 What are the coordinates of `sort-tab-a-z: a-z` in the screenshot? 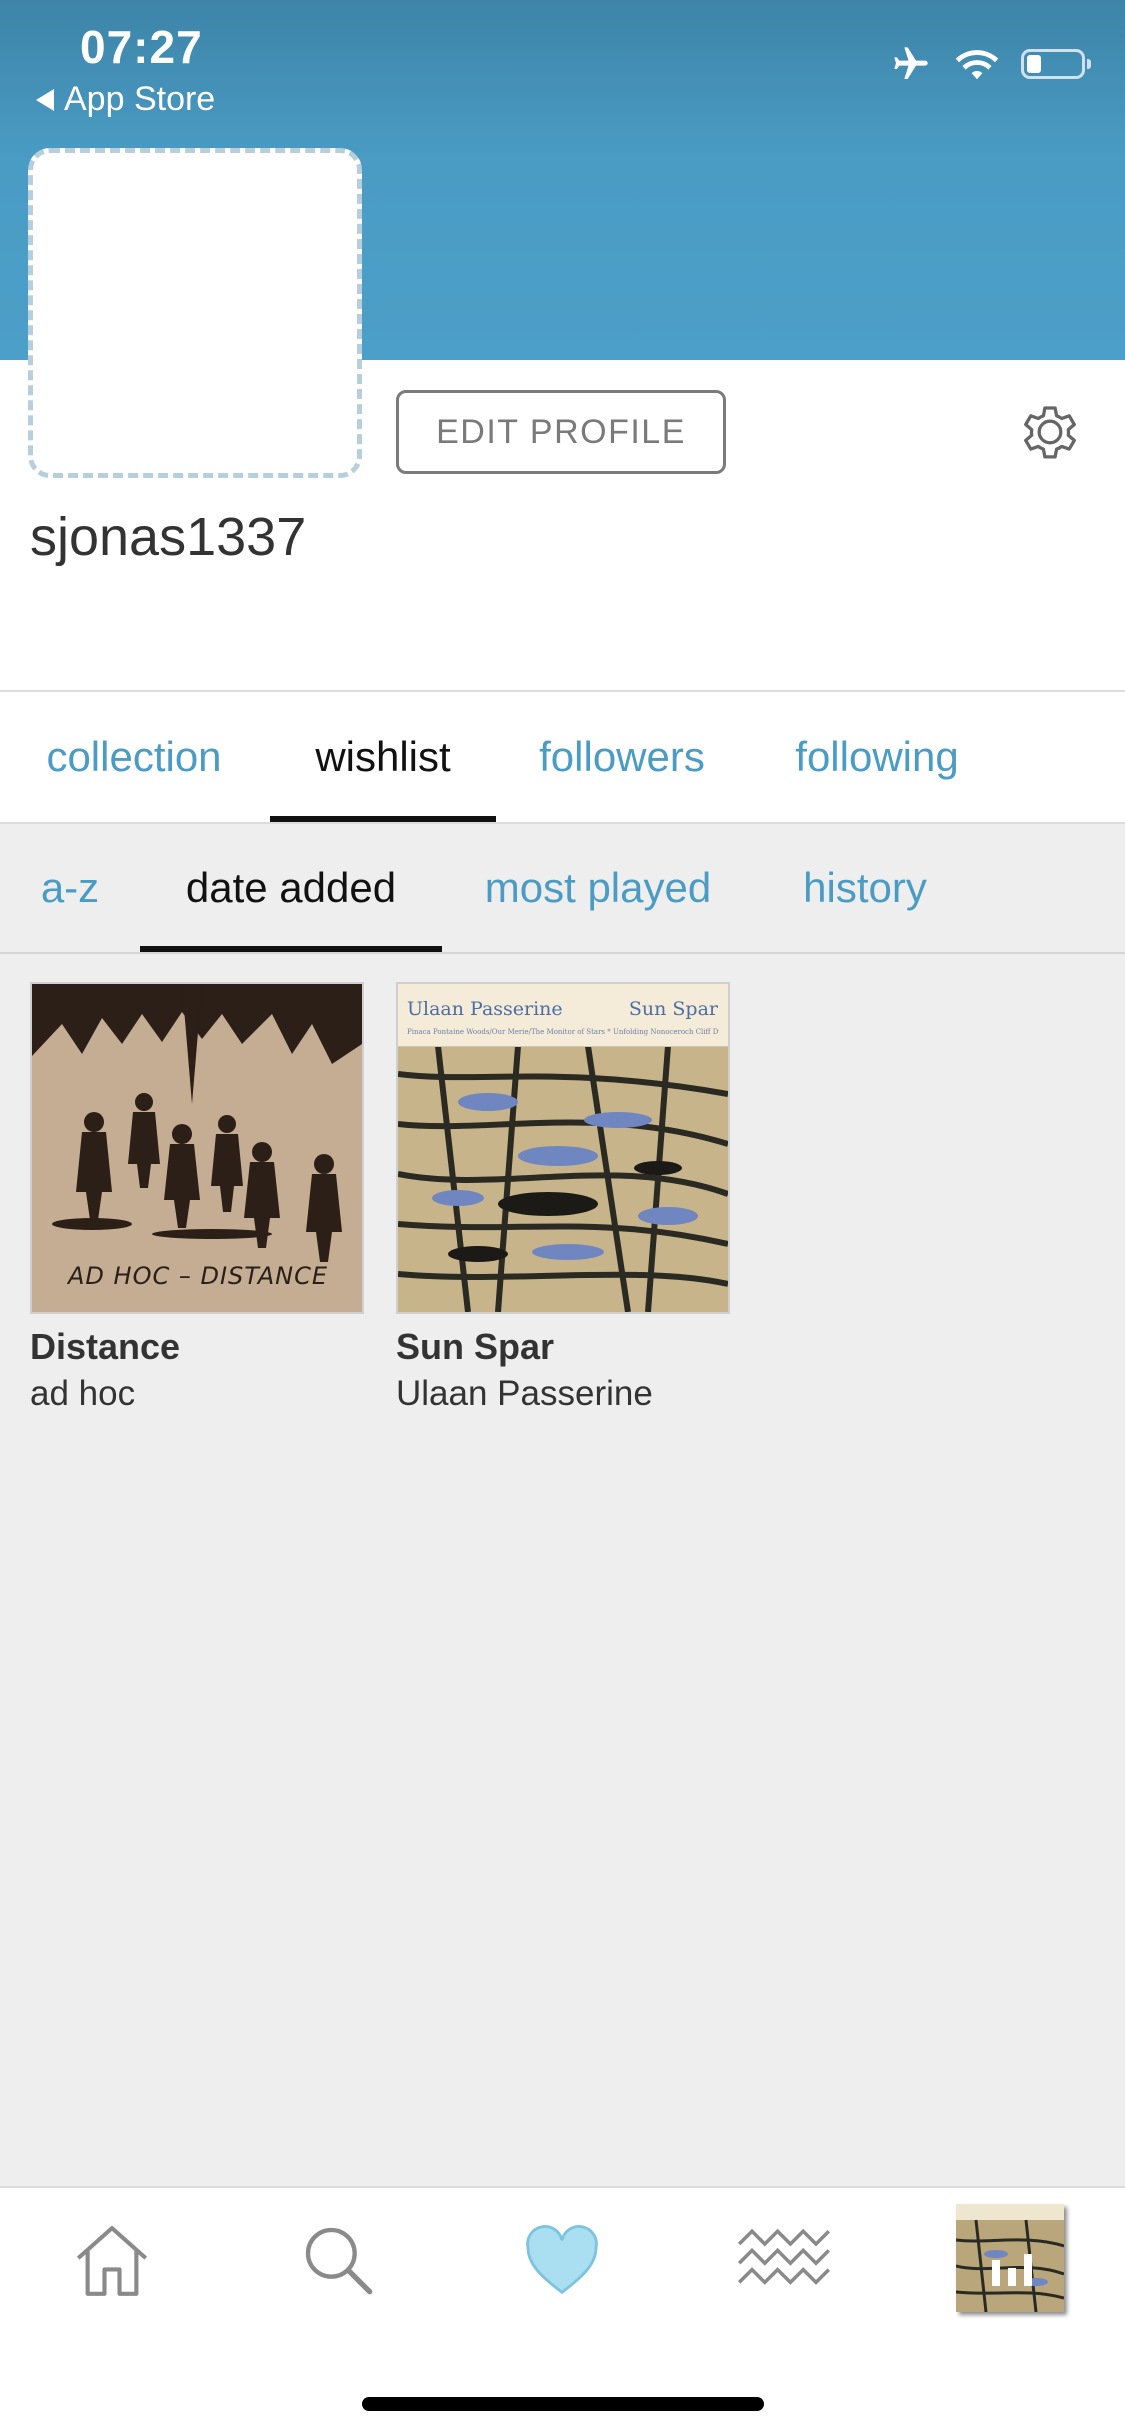 It's located at (70, 888).